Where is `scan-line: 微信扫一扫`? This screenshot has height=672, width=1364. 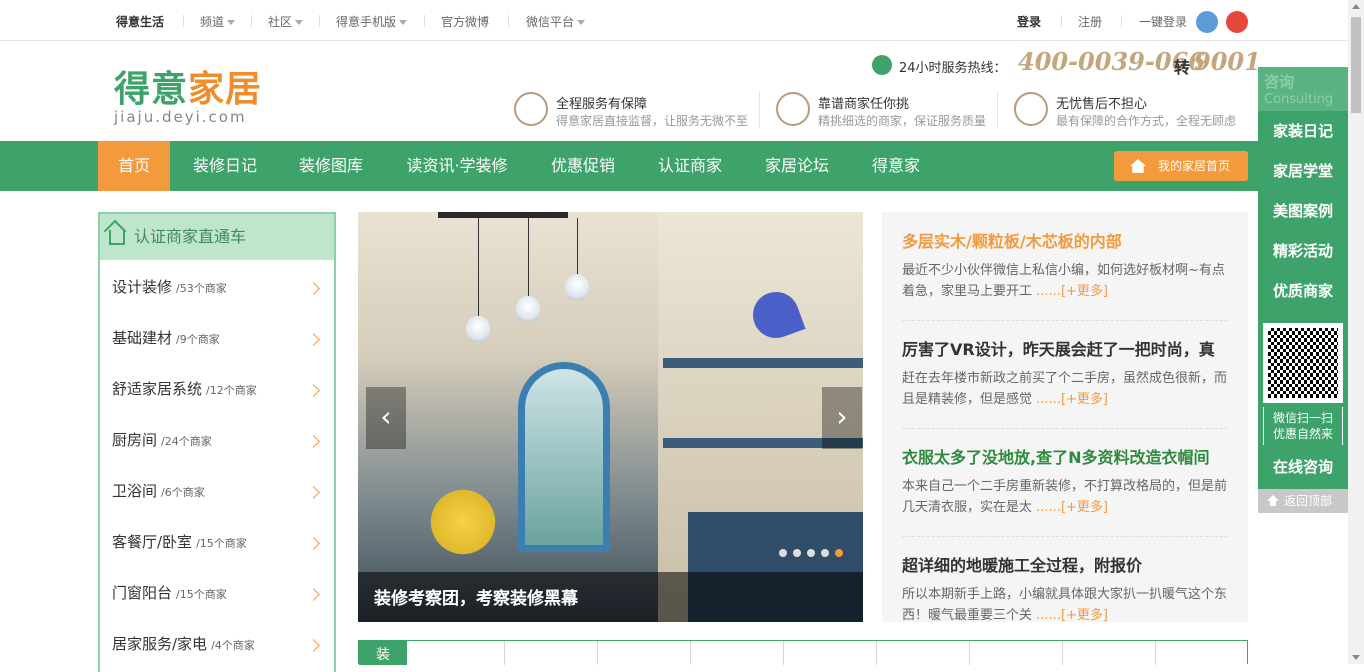
scan-line: 微信扫一扫 is located at coordinates (1302, 418).